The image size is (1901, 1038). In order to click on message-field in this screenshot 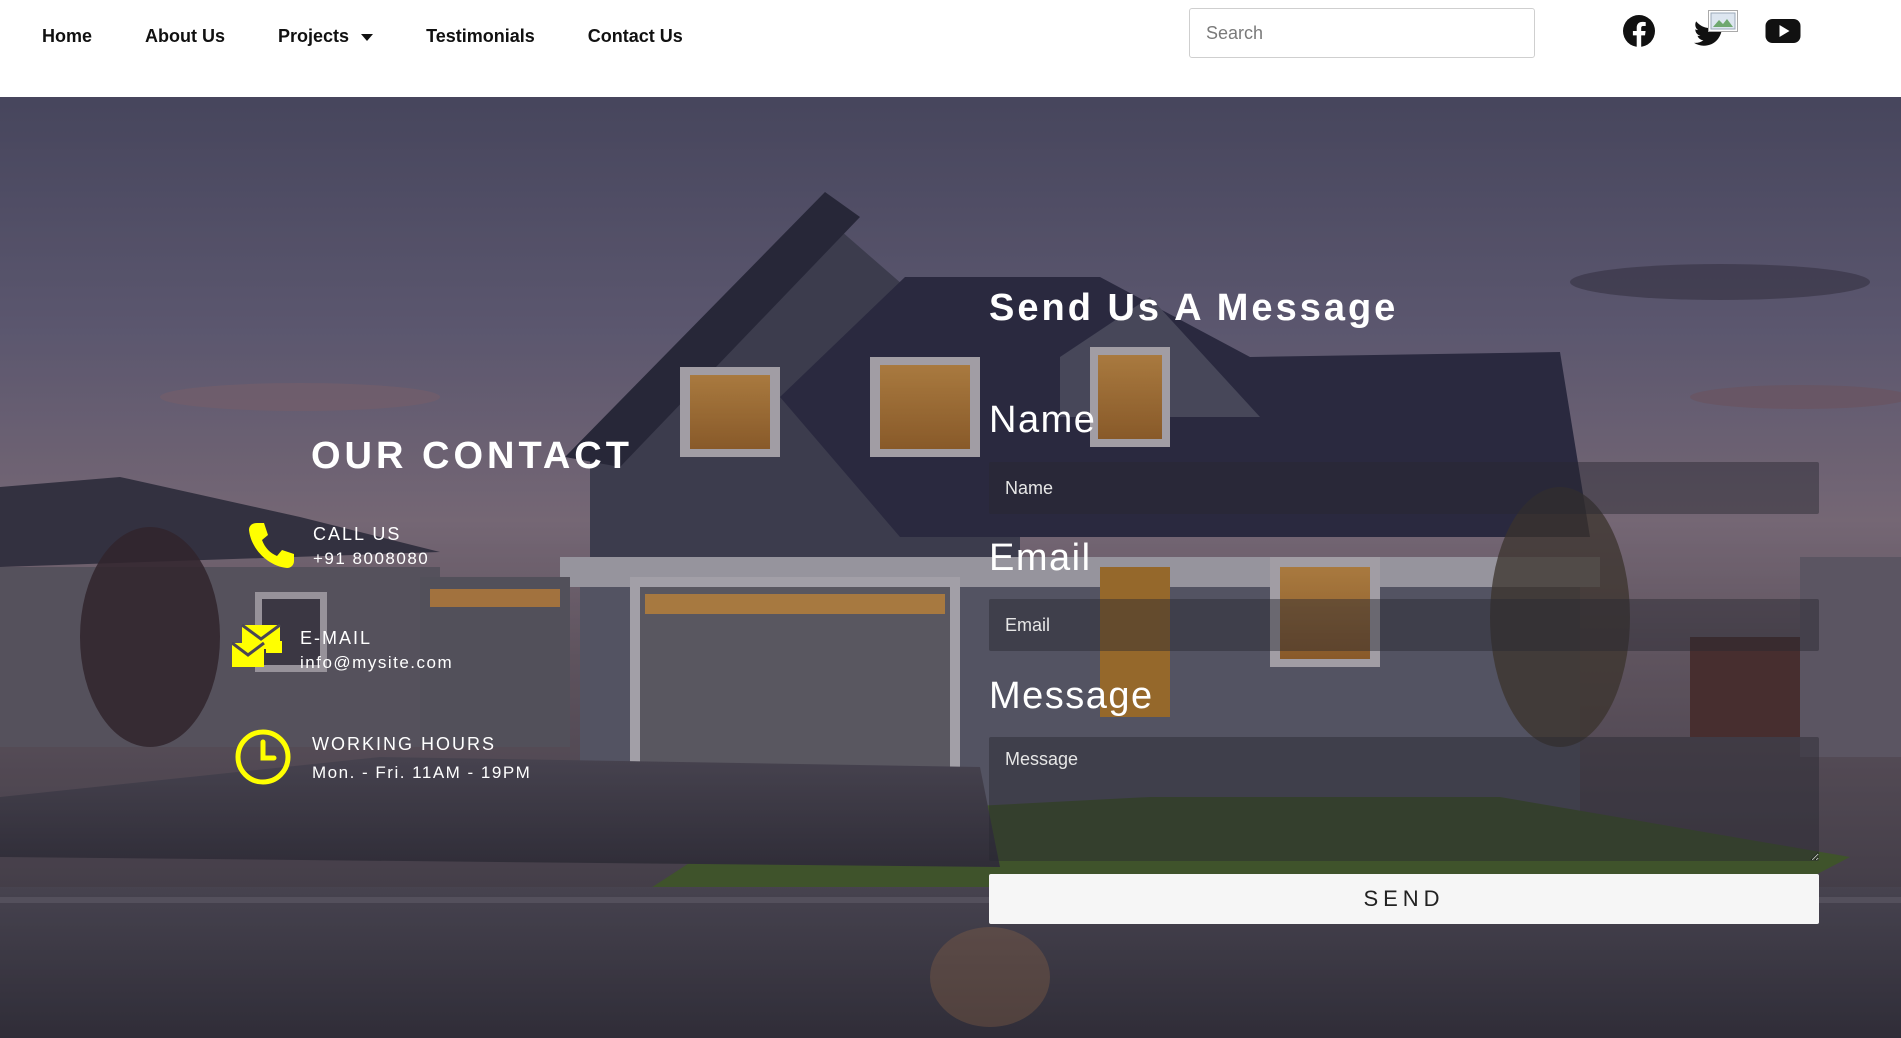, I will do `click(1404, 799)`.